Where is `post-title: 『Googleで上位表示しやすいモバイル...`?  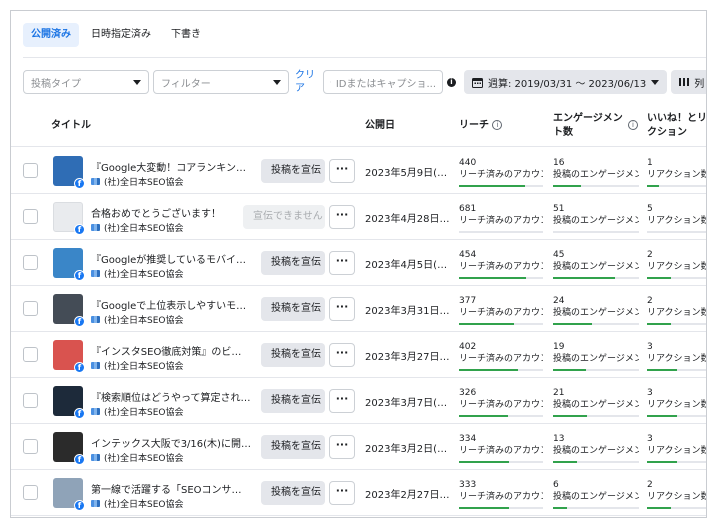 post-title: 『Googleで上位表示しやすいモバイル... is located at coordinates (171, 304).